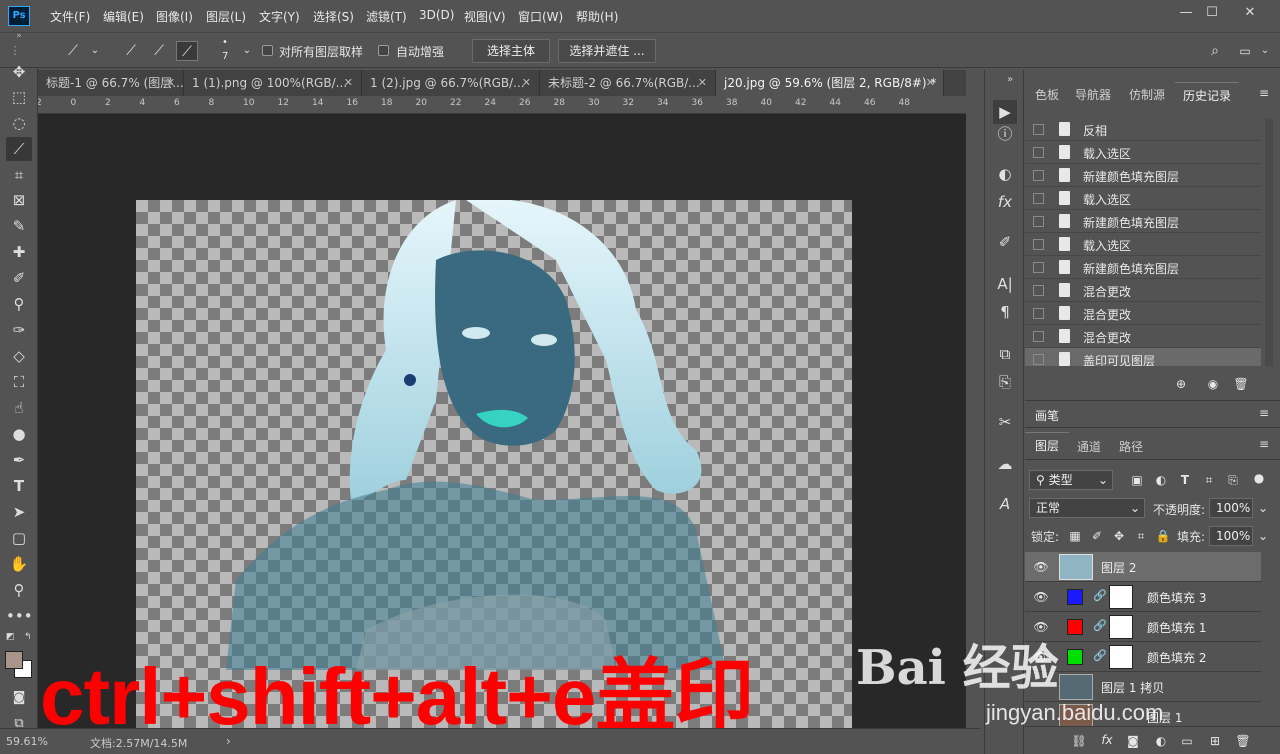 This screenshot has height=754, width=1280. What do you see at coordinates (1005, 354) in the screenshot?
I see `clone-source-icon: ⧉` at bounding box center [1005, 354].